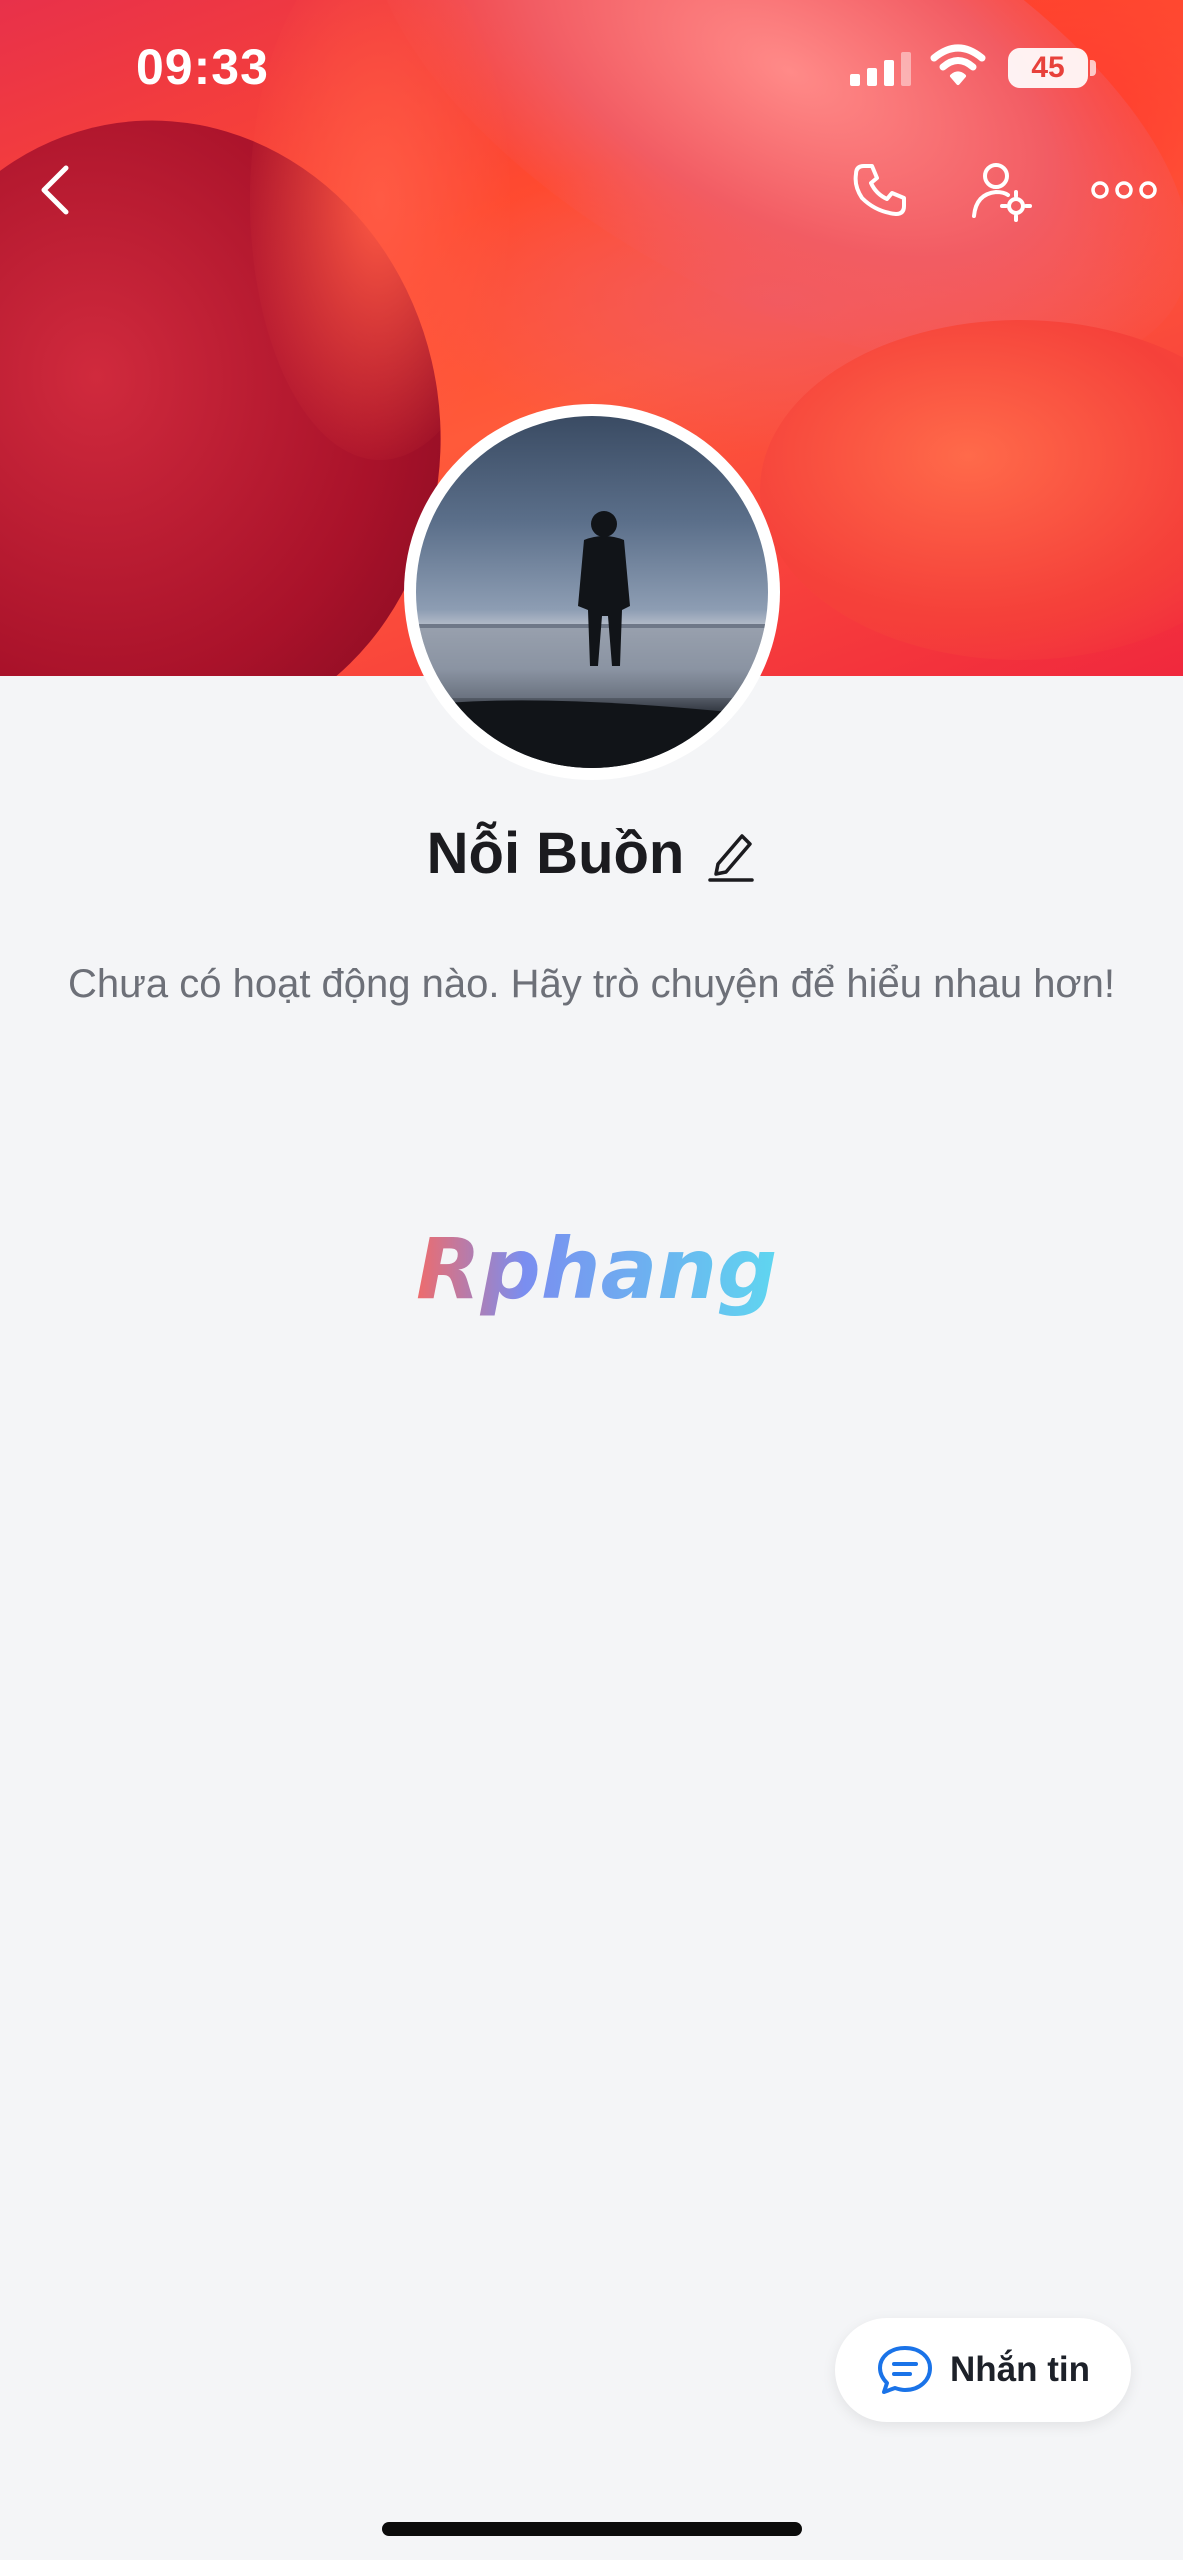 The image size is (1183, 2560). I want to click on phone-icon, so click(879, 190).